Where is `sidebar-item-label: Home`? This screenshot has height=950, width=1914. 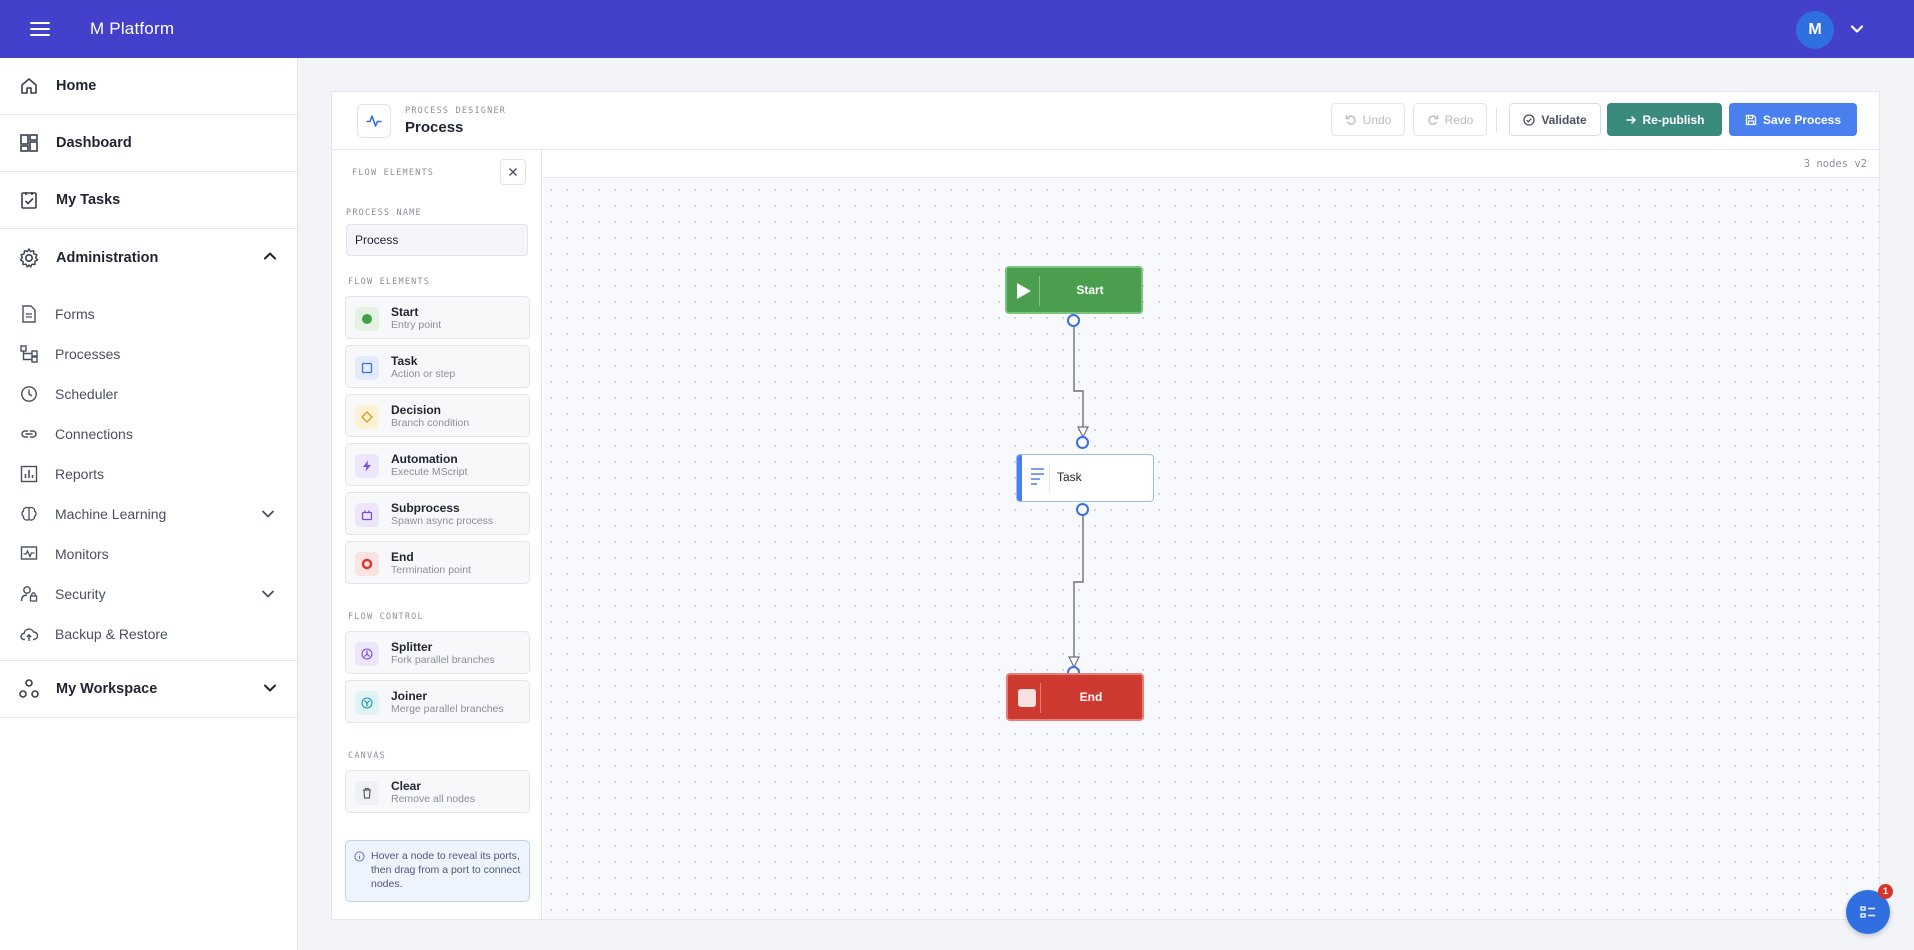
sidebar-item-label: Home is located at coordinates (76, 86).